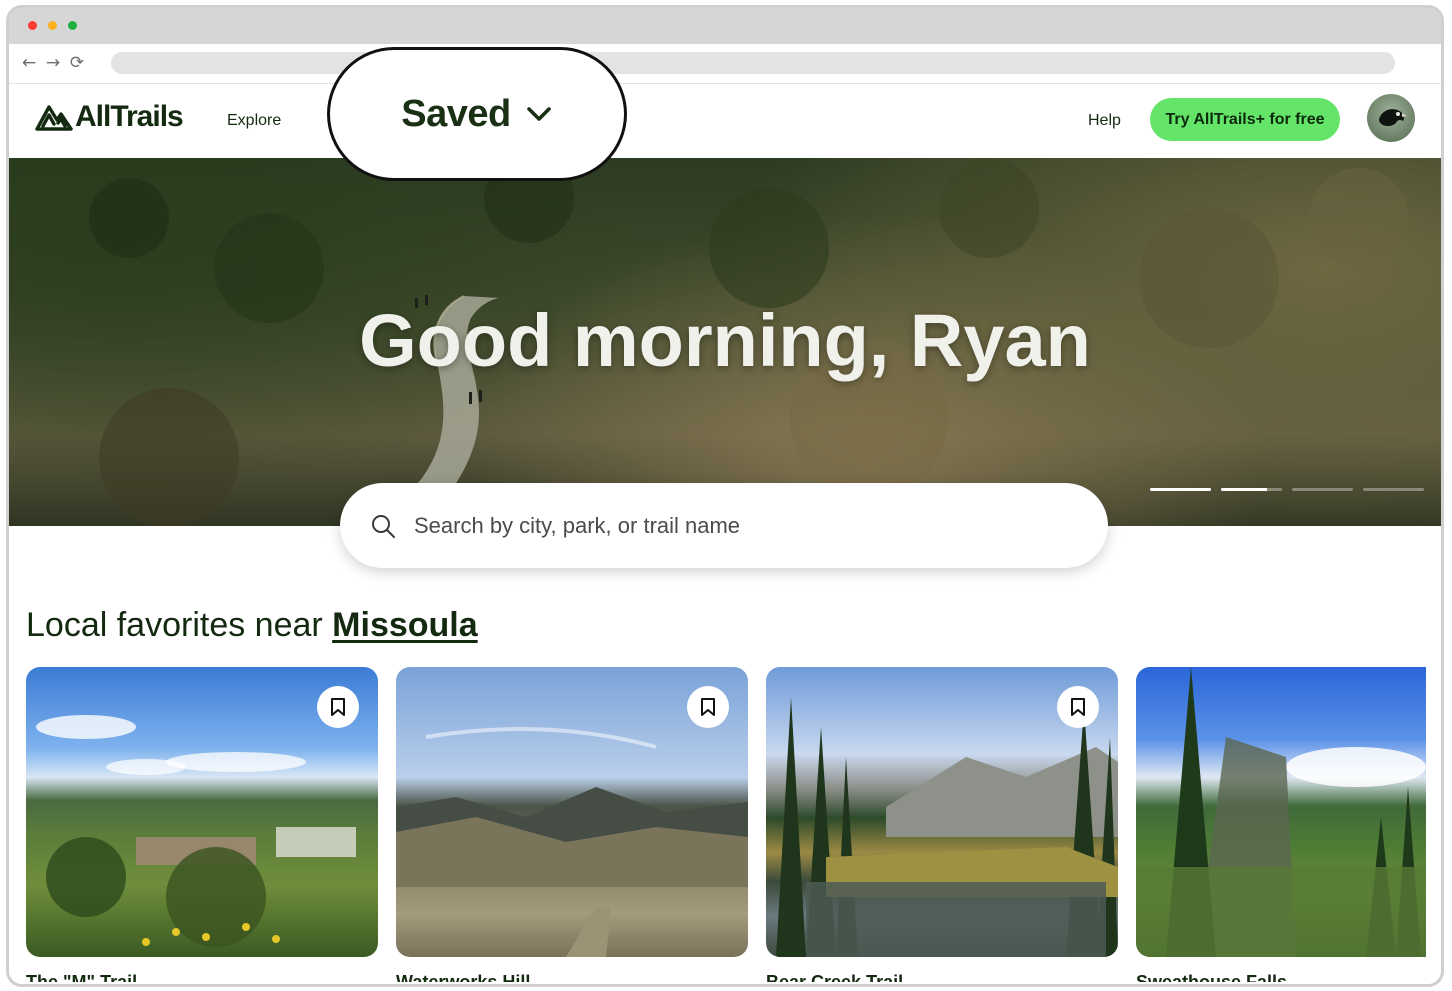 This screenshot has width=1452, height=991. What do you see at coordinates (29, 63) in the screenshot?
I see `back-arrow-icon: ←` at bounding box center [29, 63].